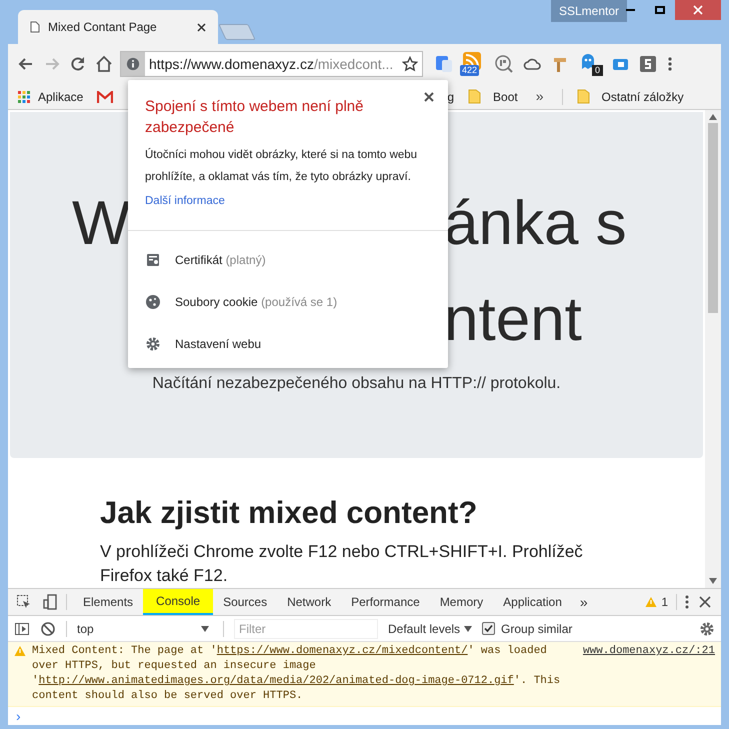 The height and width of the screenshot is (729, 729). What do you see at coordinates (470, 70) in the screenshot?
I see `count-badge: 422` at bounding box center [470, 70].